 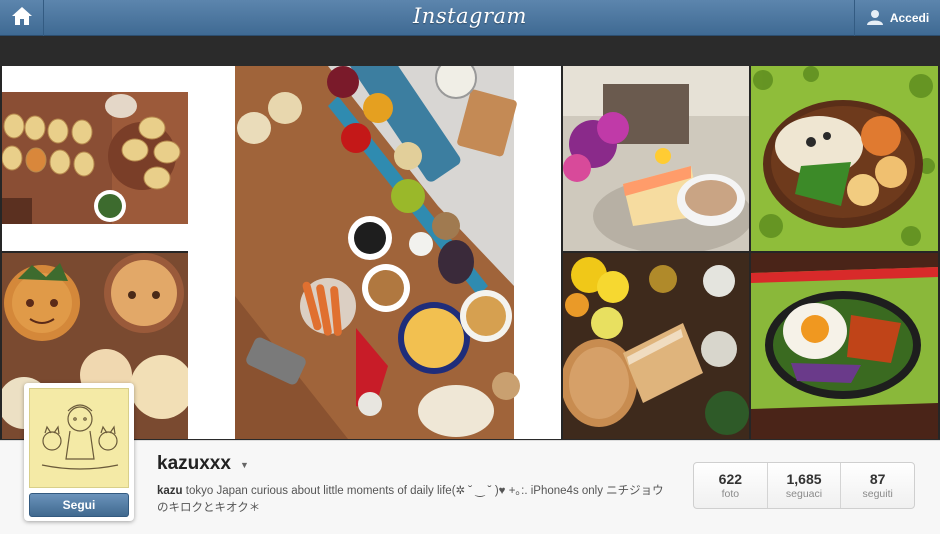 I want to click on stat-photos-value: 622, so click(x=730, y=479).